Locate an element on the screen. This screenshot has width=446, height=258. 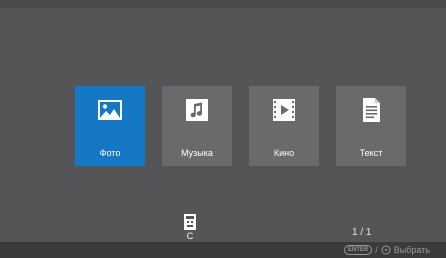
hint-select-label: Выбрать is located at coordinates (411, 250).